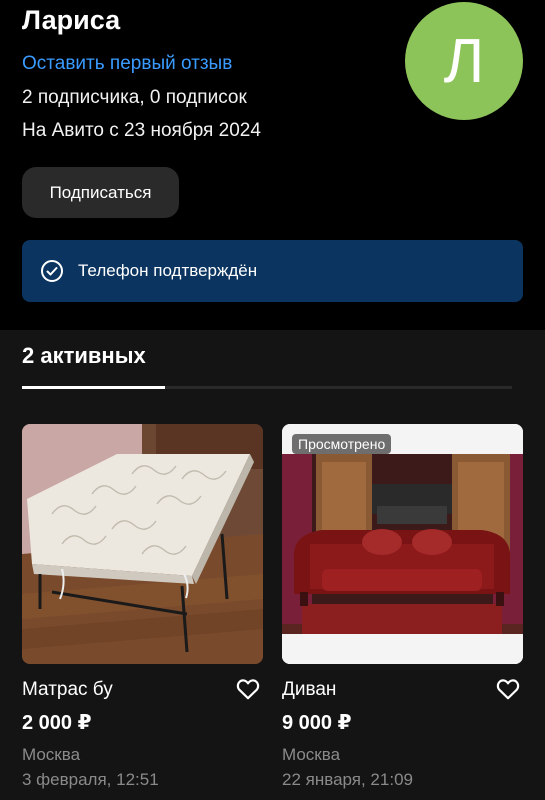 The height and width of the screenshot is (800, 545). What do you see at coordinates (272, 271) in the screenshot?
I see `phone-verified-banner: Телефон подтверждён` at bounding box center [272, 271].